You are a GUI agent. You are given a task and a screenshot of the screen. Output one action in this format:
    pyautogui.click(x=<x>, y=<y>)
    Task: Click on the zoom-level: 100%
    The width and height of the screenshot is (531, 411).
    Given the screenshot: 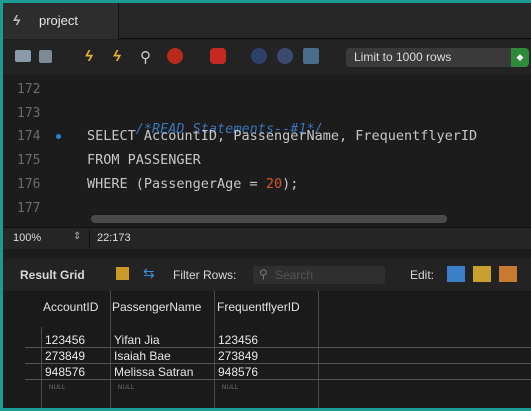 What is the action you would take?
    pyautogui.click(x=27, y=238)
    